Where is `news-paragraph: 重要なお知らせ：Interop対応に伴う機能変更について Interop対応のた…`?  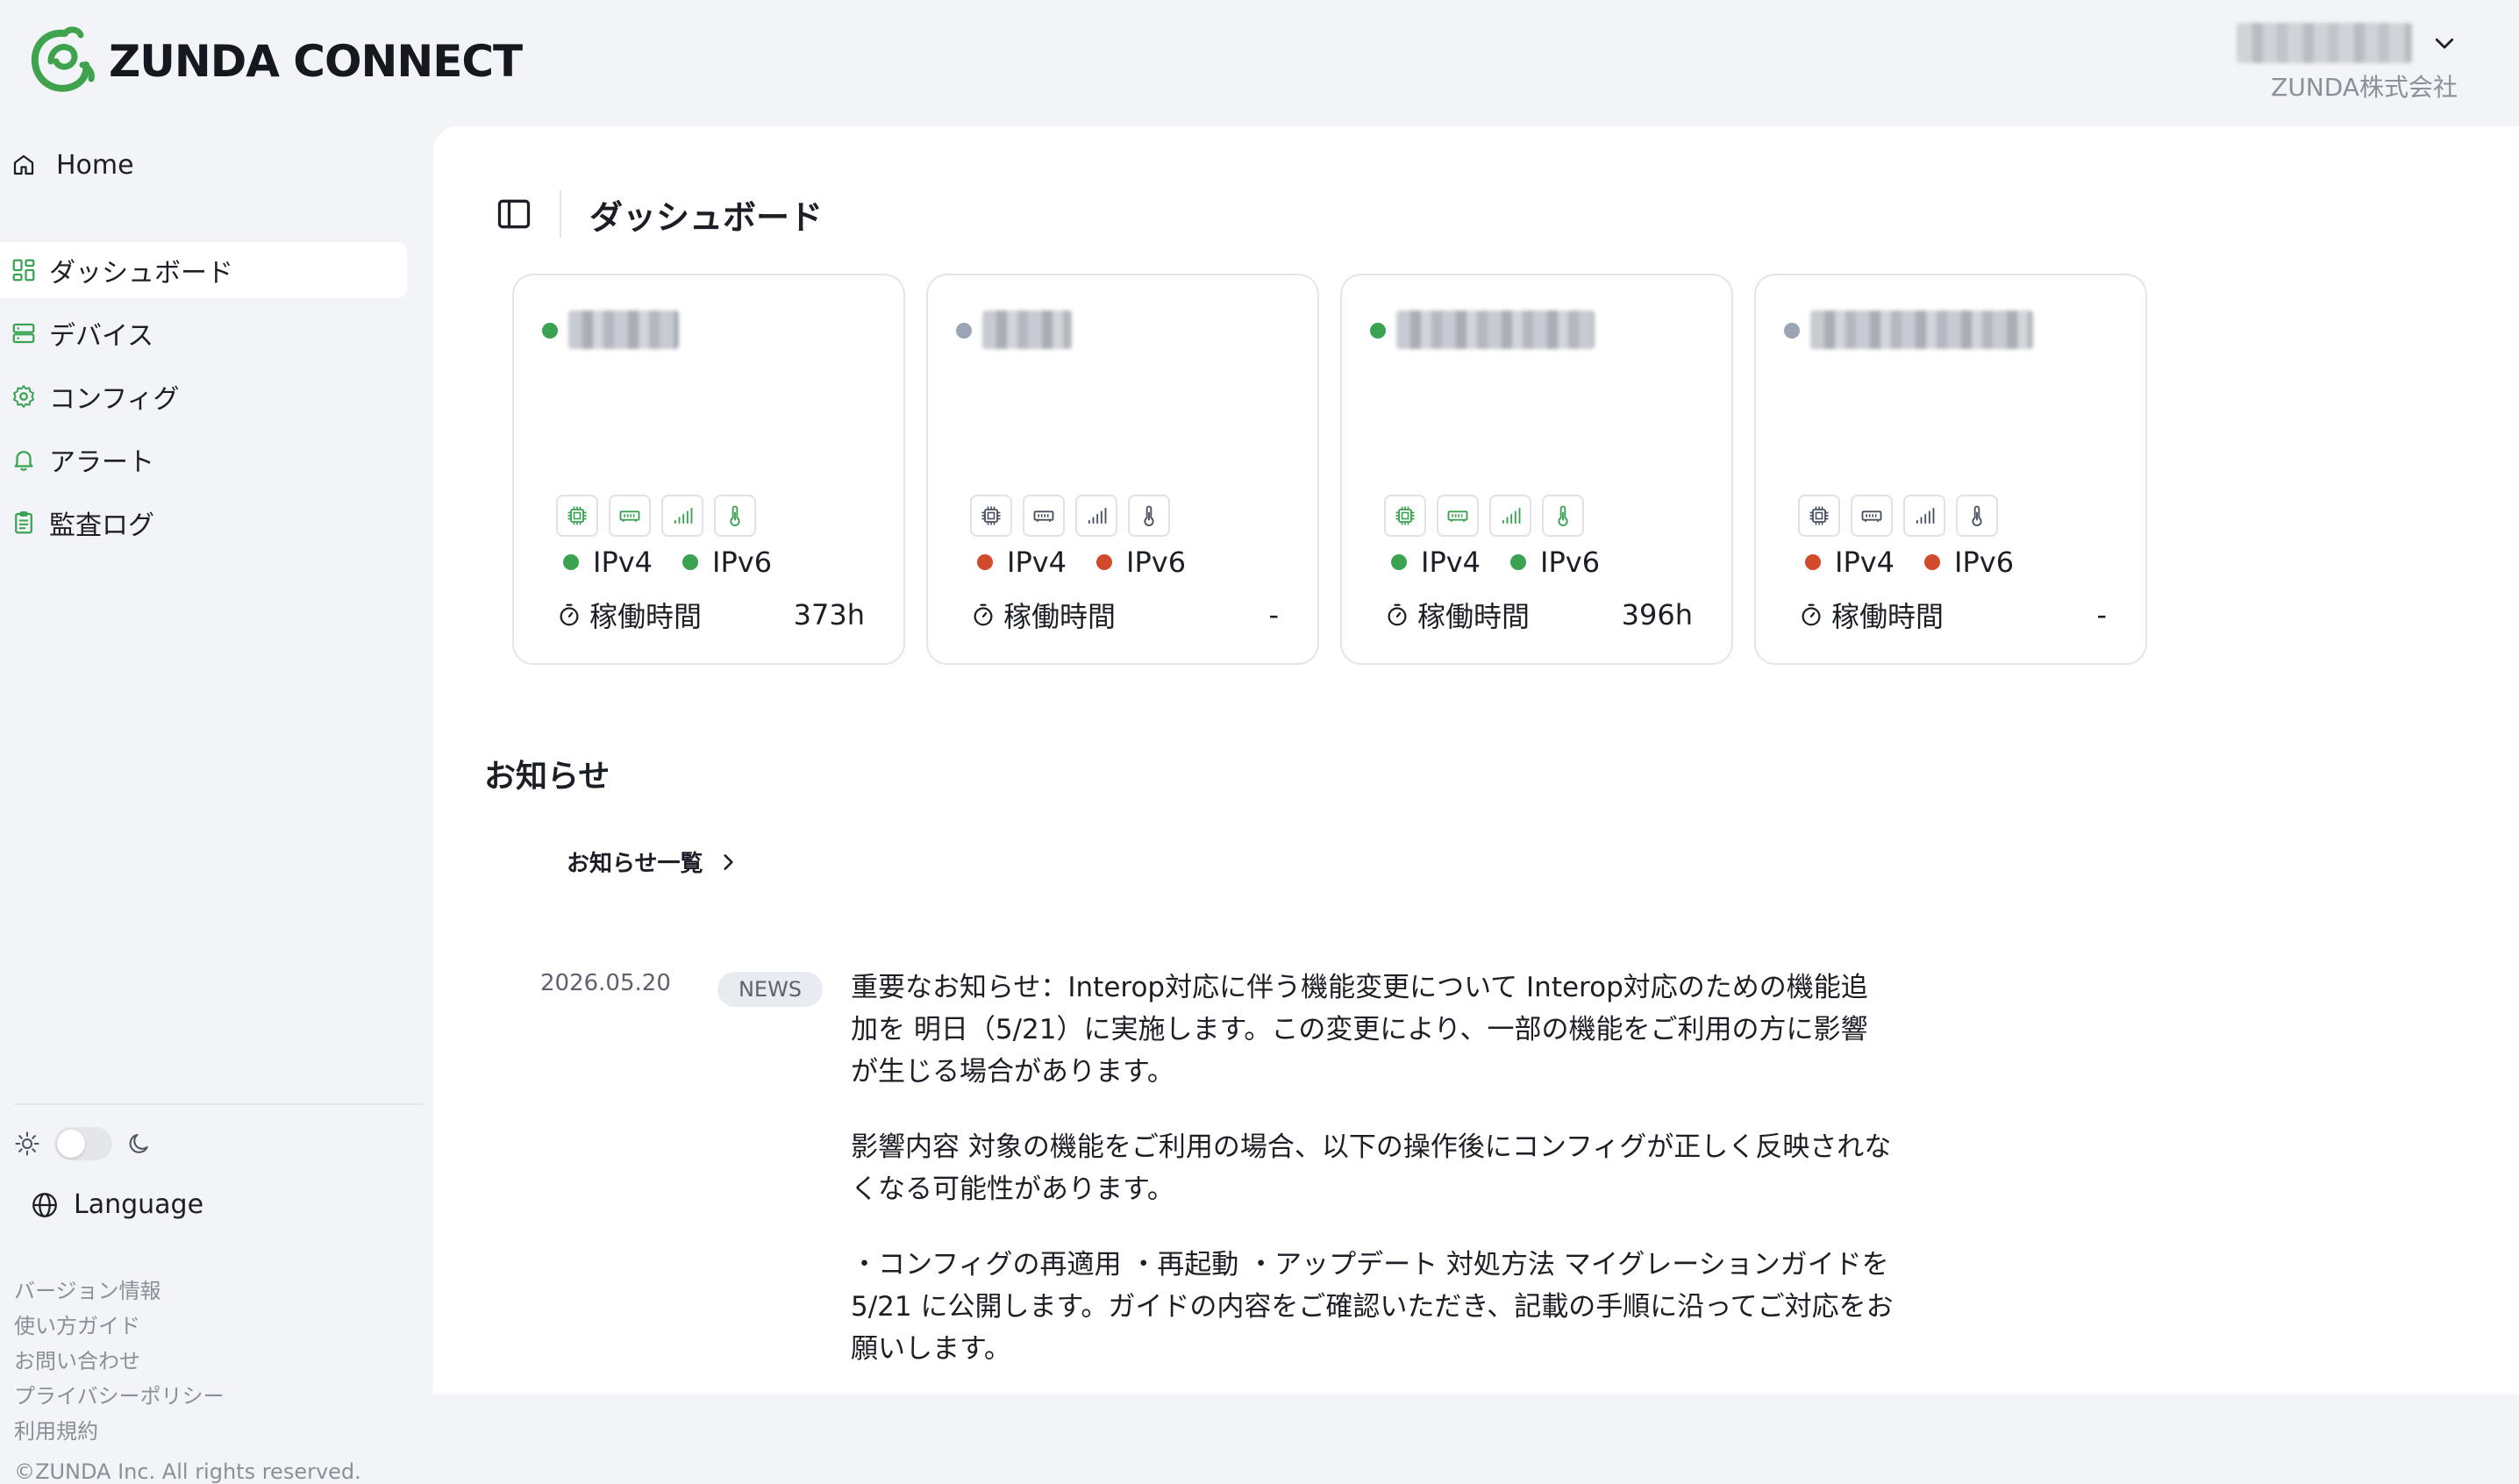
news-paragraph: 重要なお知らせ：Interop対応に伴う機能変更について Interop対応のた… is located at coordinates (1359, 1030).